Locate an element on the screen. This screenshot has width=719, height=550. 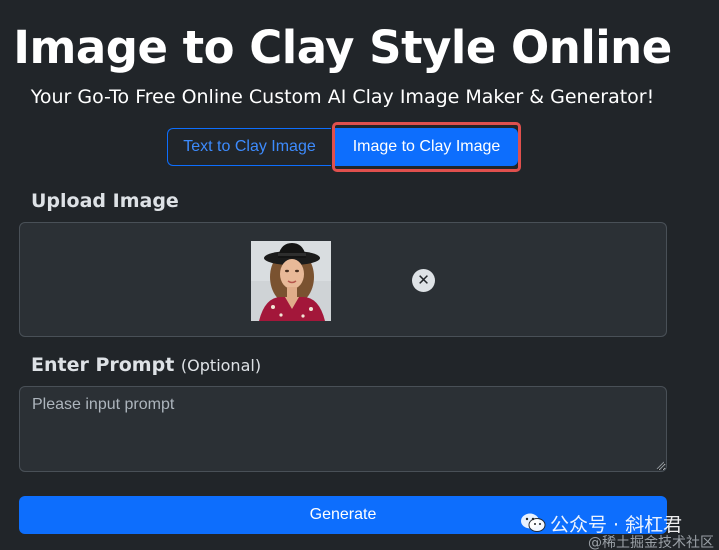
resize-grip-icon is located at coordinates (660, 465).